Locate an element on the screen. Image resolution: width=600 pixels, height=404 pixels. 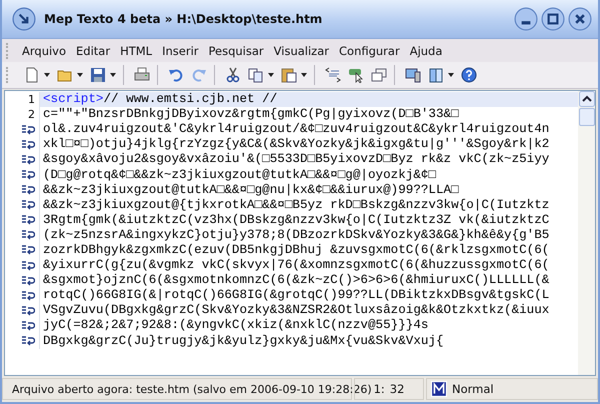
menu-item: Inserir is located at coordinates (180, 51).